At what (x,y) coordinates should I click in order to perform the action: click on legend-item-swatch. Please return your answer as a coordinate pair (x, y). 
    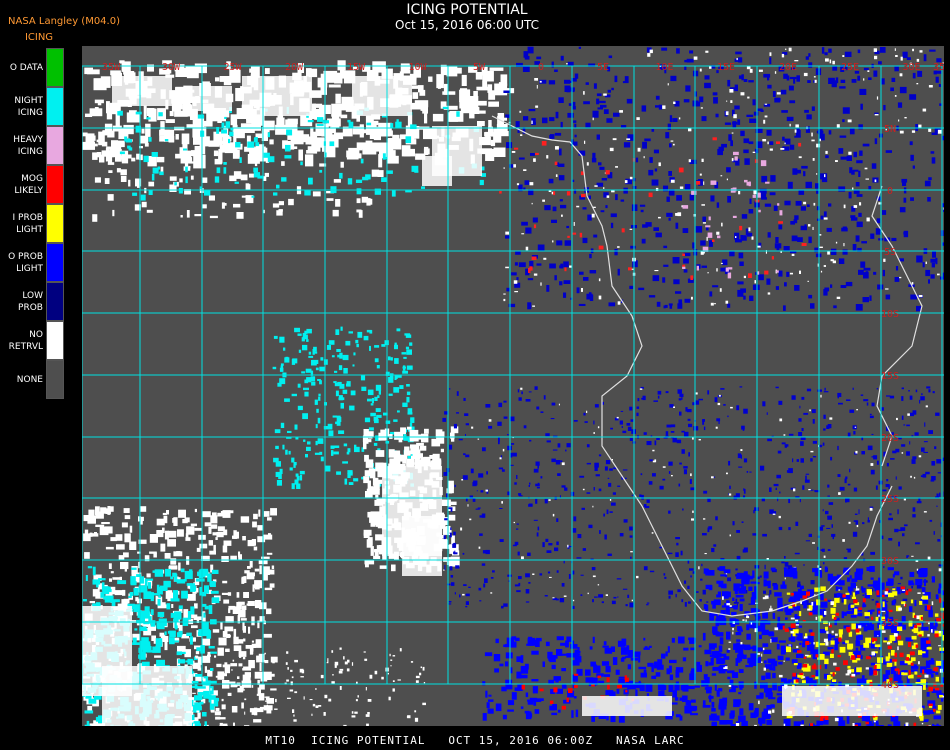
    Looking at the image, I should click on (55, 301).